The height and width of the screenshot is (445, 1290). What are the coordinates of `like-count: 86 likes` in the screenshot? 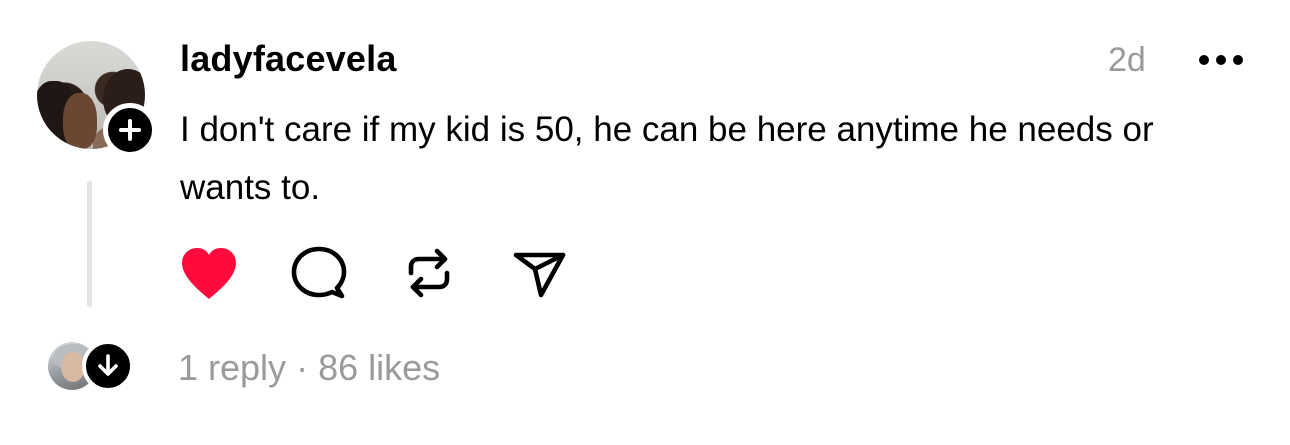 It's located at (379, 367).